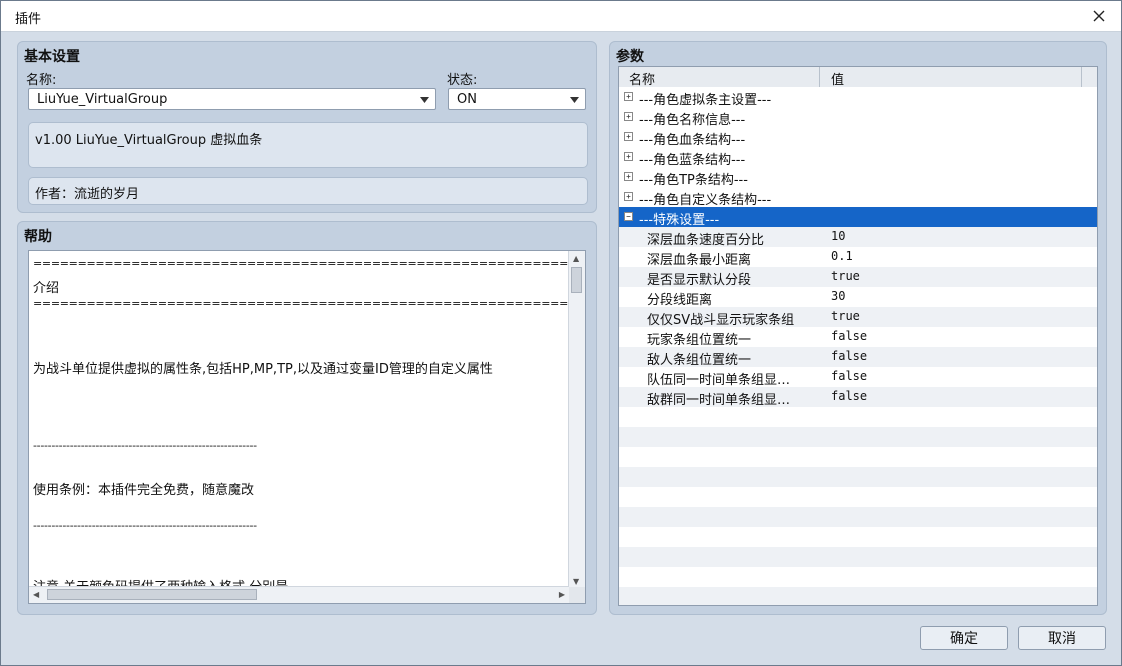 This screenshot has height=666, width=1122. I want to click on help-line: 使用条例：本插件完全免费，随意魔改, so click(144, 490).